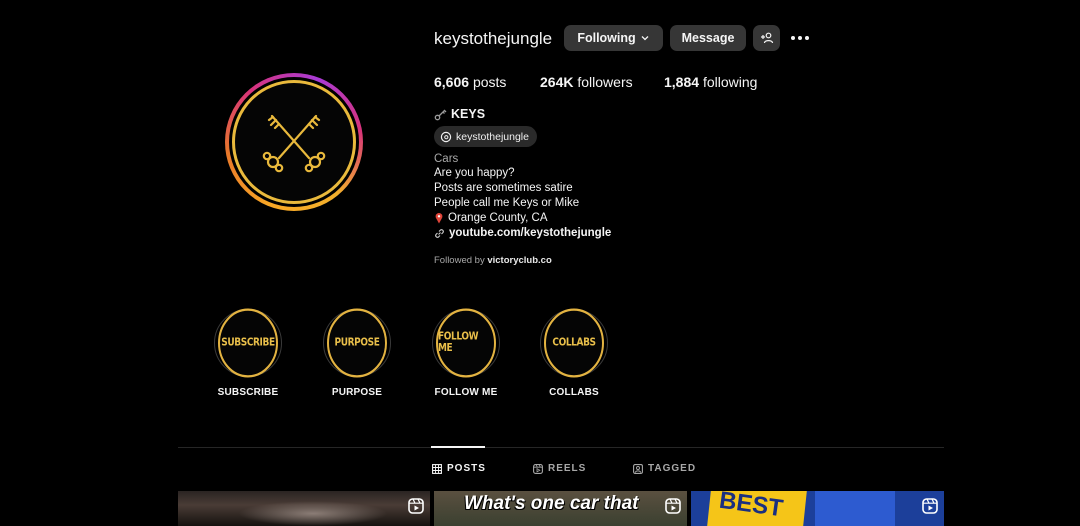  I want to click on following-button: Following, so click(613, 38).